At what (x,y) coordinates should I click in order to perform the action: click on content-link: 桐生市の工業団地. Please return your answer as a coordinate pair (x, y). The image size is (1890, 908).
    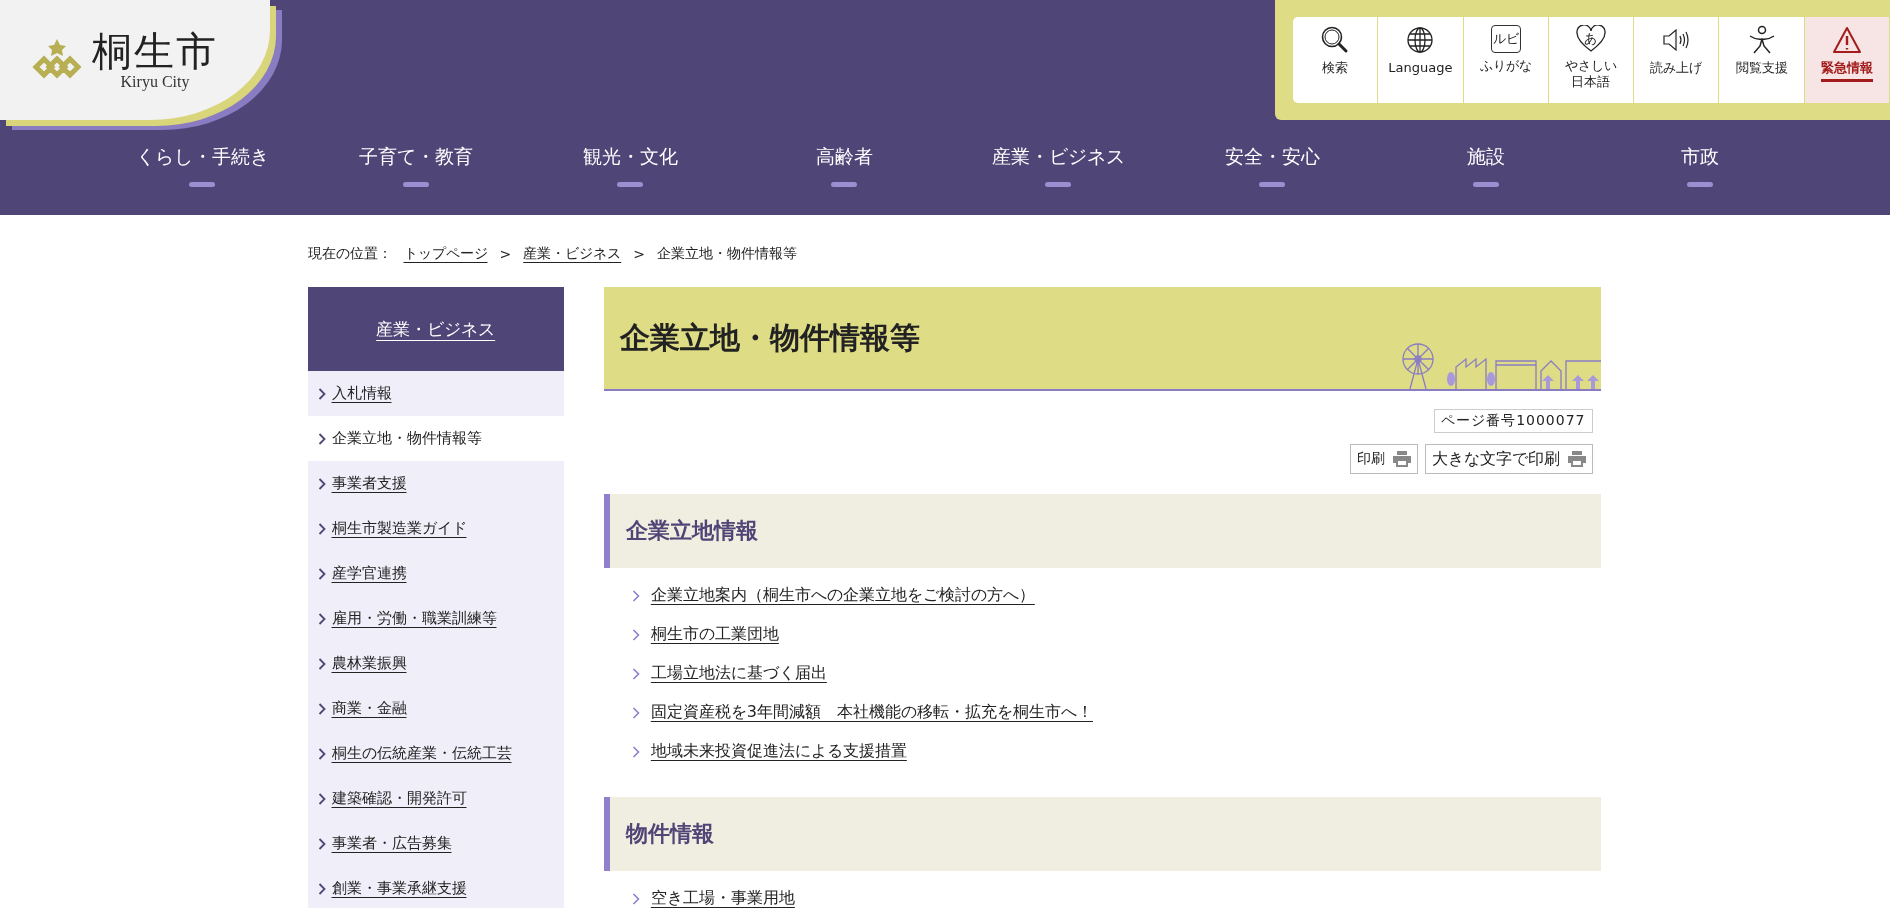
    Looking at the image, I should click on (714, 634).